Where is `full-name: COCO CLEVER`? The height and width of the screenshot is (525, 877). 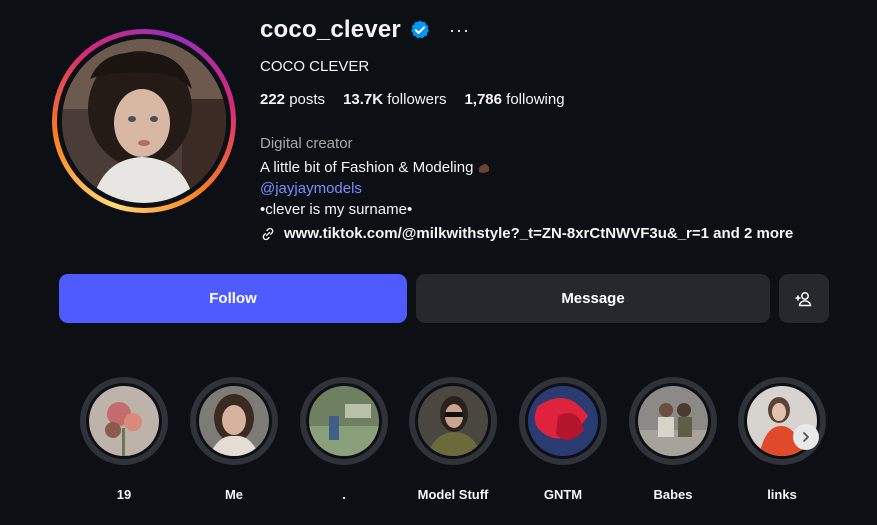
full-name: COCO CLEVER is located at coordinates (315, 66).